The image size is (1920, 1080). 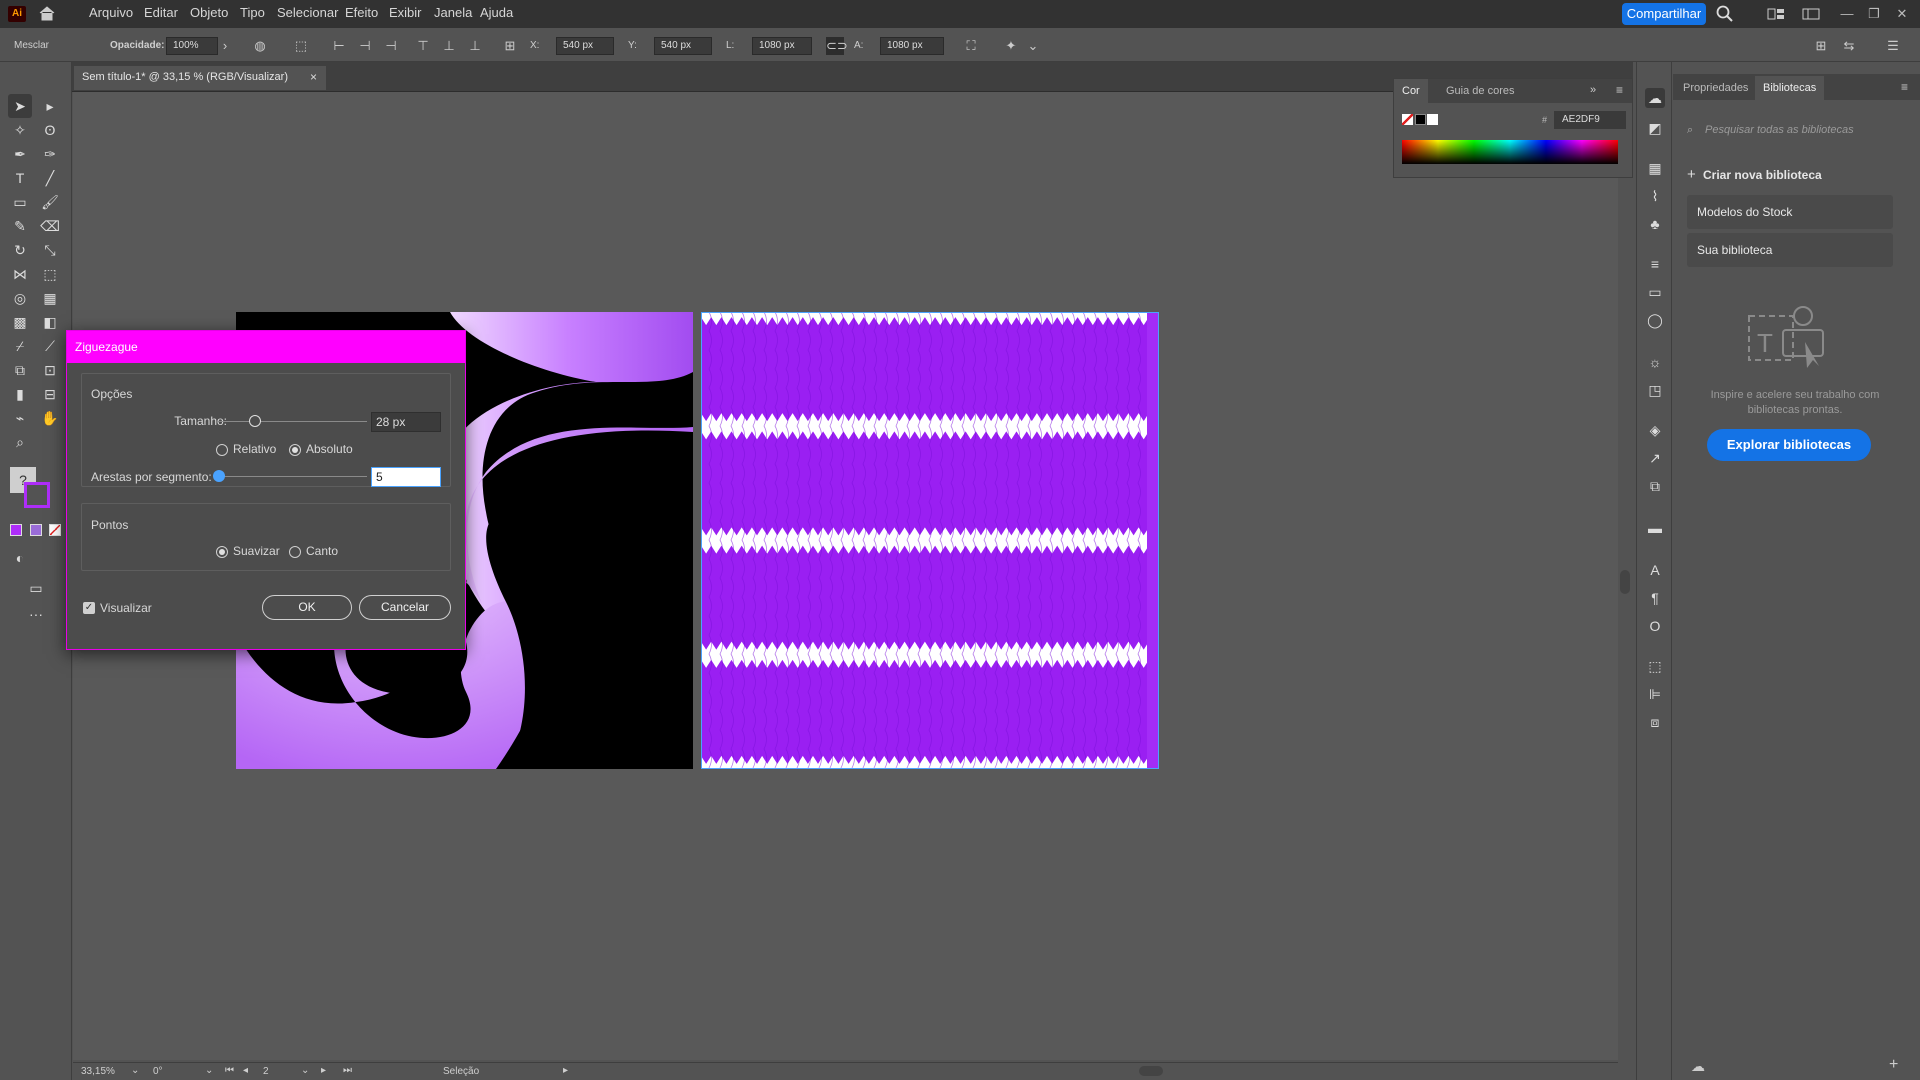 What do you see at coordinates (423, 46) in the screenshot?
I see `align-top-icon: ⊤` at bounding box center [423, 46].